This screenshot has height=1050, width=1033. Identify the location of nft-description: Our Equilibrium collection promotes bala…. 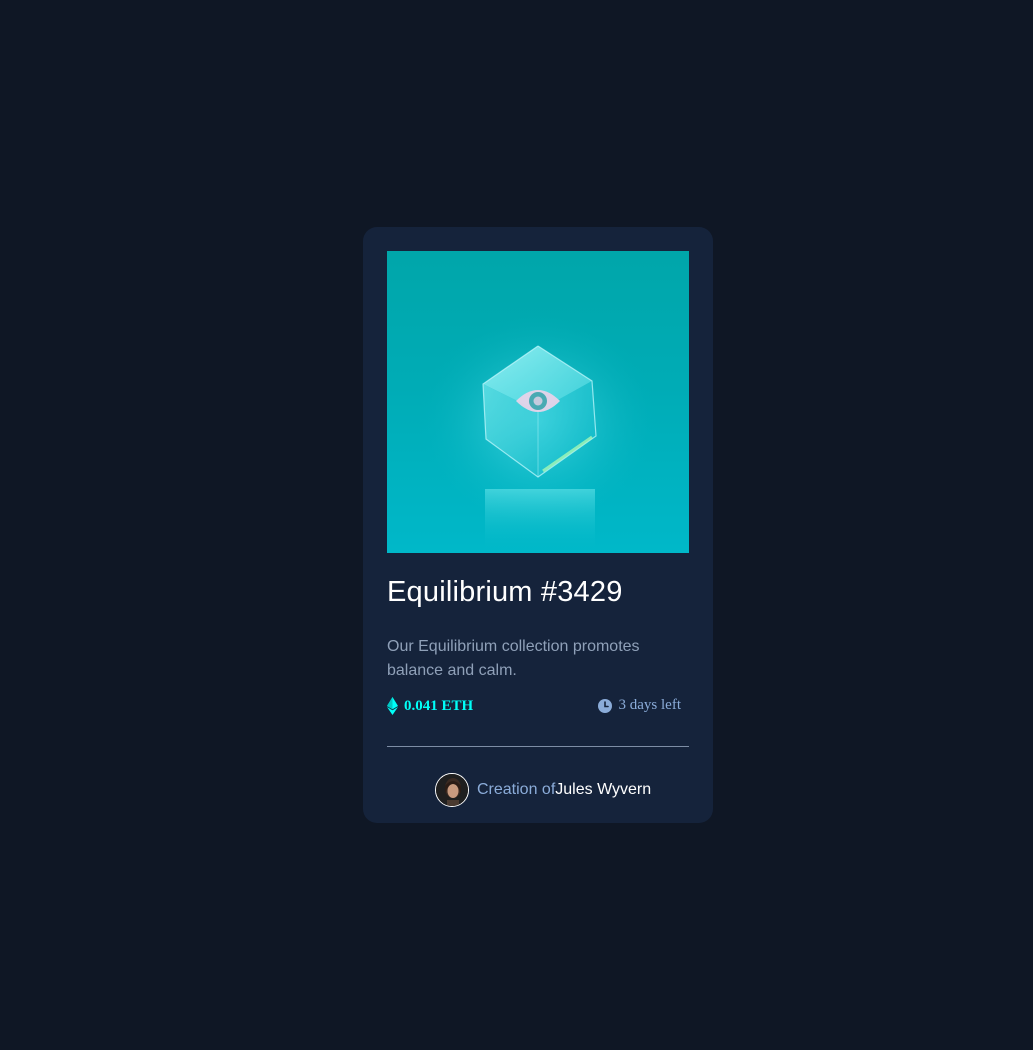
(513, 658).